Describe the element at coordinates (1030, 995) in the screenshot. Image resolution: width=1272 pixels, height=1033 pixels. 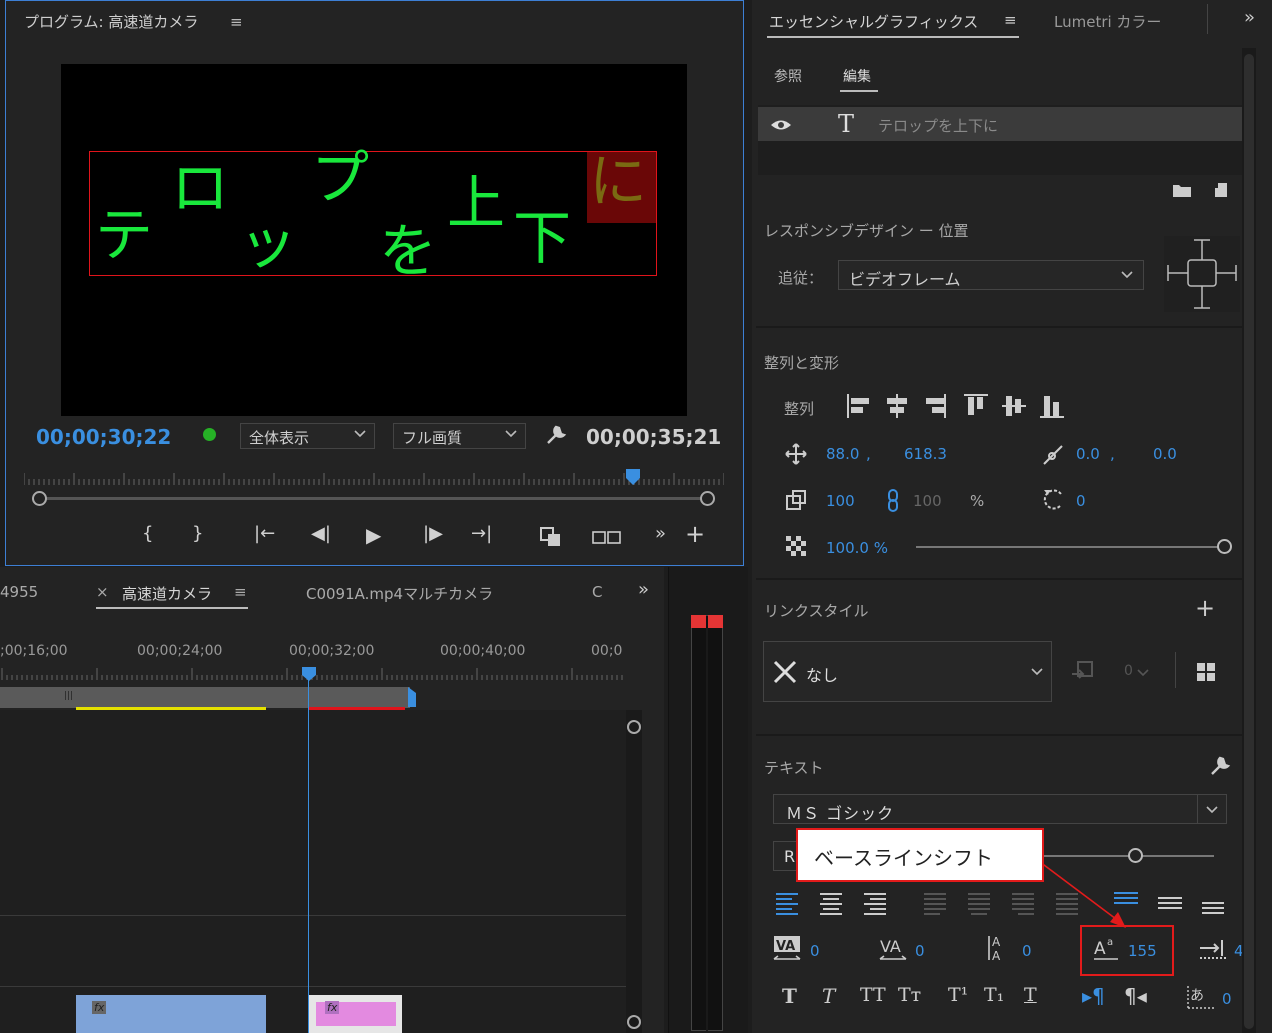
I see `underline-button: T` at that location.